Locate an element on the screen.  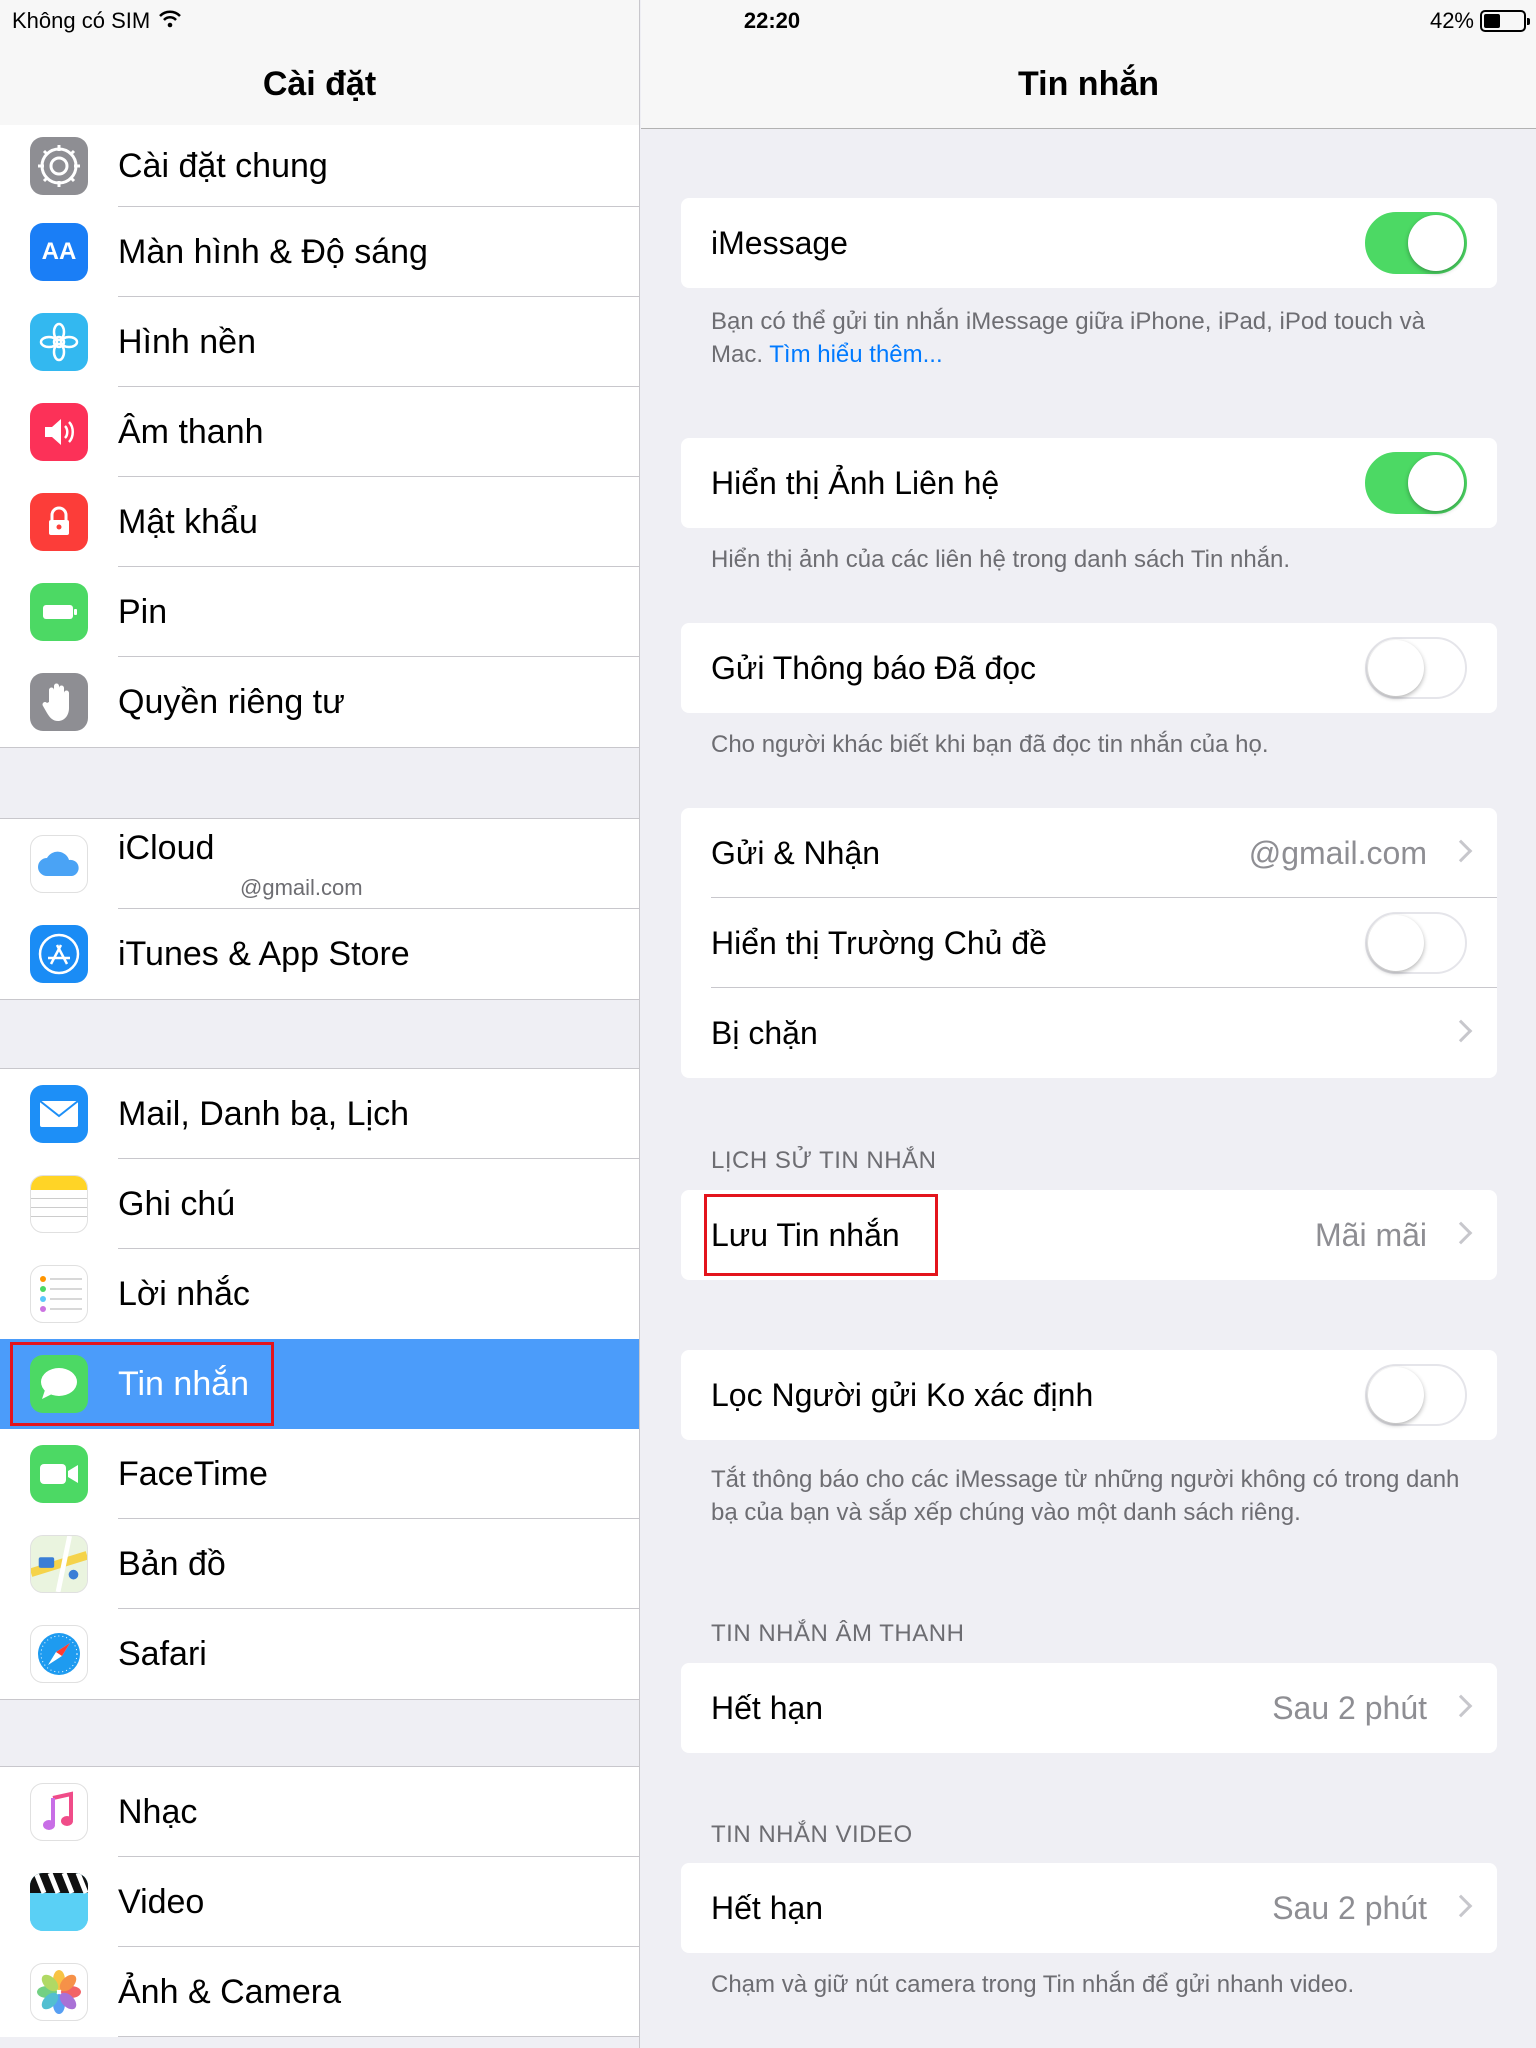
settings-group-media: Nhạc Video Ảnh & Camera is located at coordinates (319, 1901).